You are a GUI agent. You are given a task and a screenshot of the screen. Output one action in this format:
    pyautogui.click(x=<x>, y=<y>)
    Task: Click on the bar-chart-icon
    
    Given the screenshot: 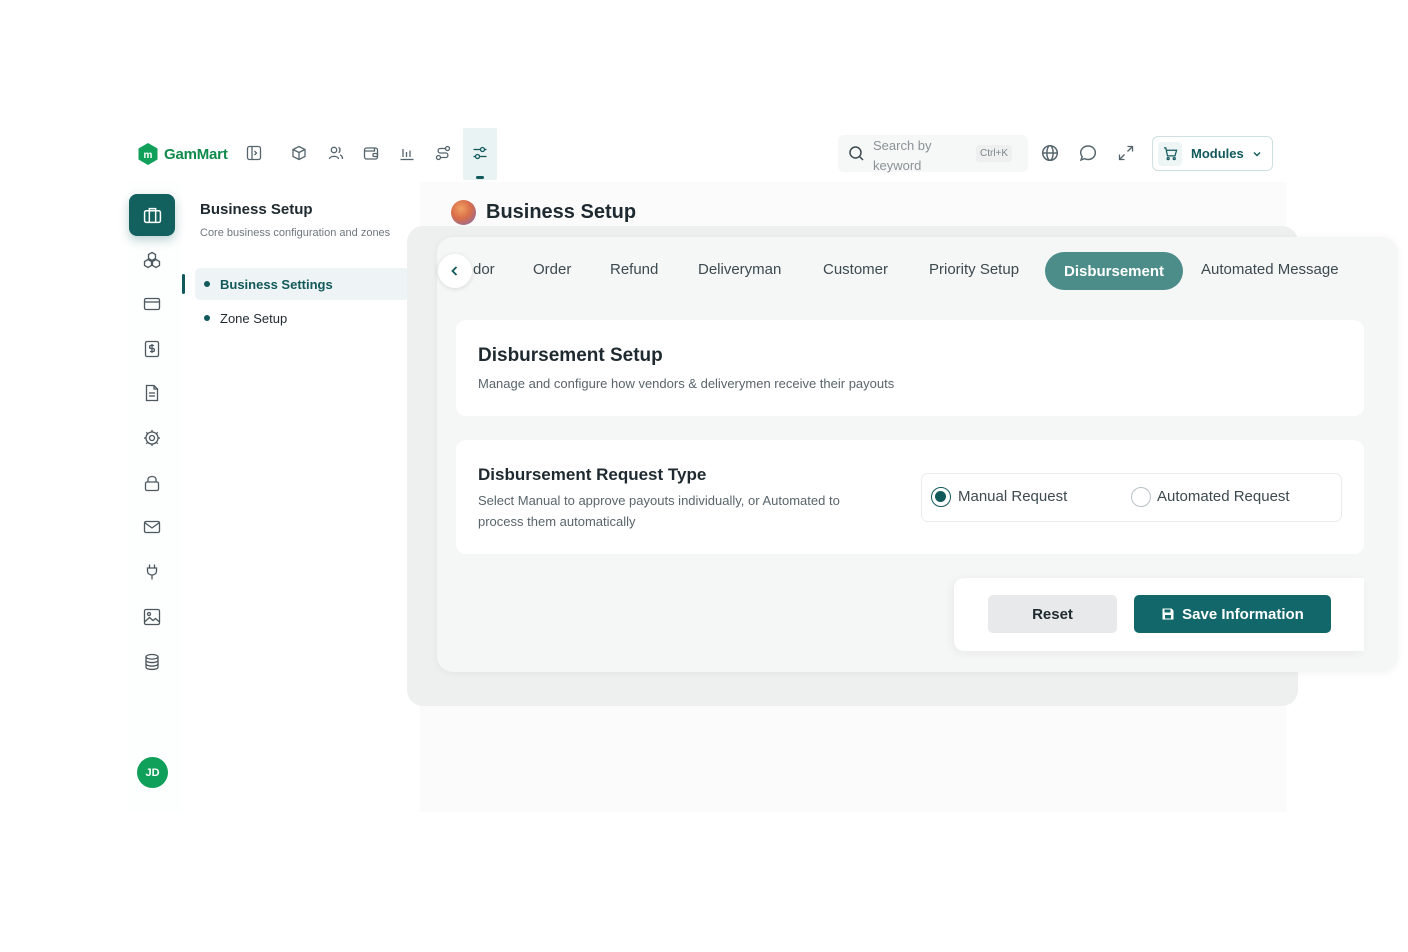 What is the action you would take?
    pyautogui.click(x=407, y=153)
    